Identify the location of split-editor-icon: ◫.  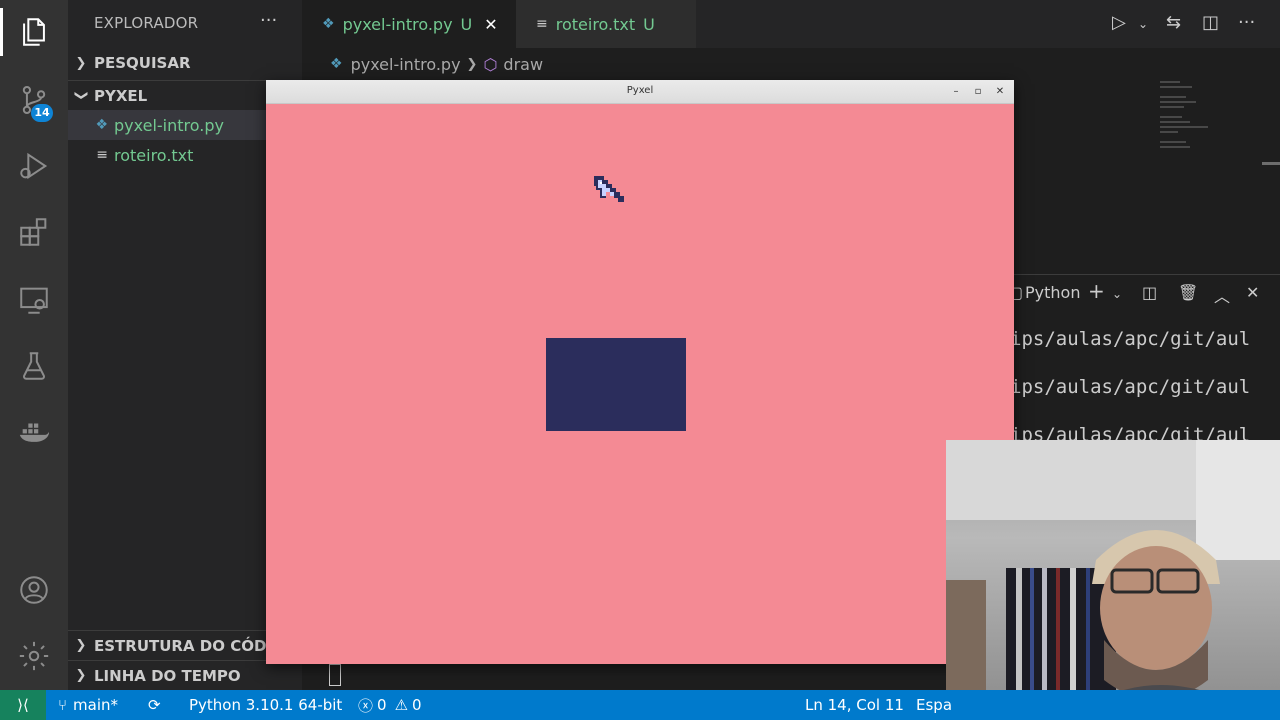
(1210, 22).